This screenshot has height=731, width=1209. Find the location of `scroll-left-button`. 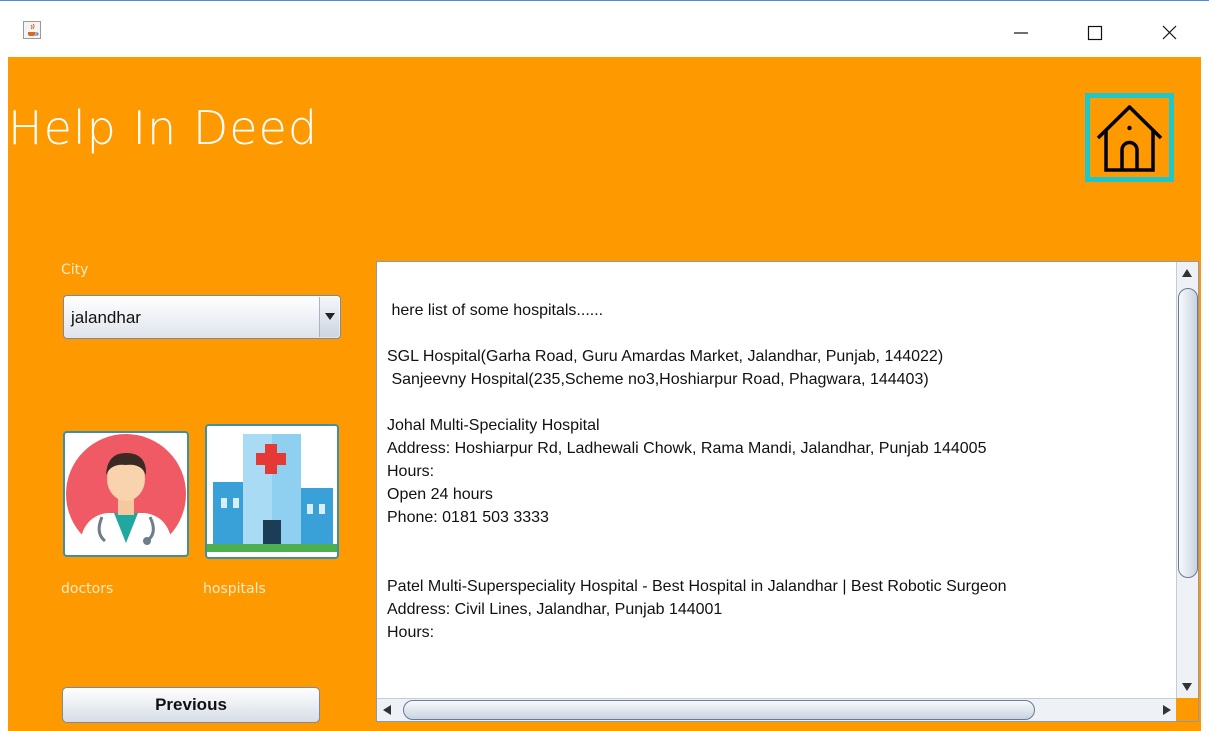

scroll-left-button is located at coordinates (388, 710).